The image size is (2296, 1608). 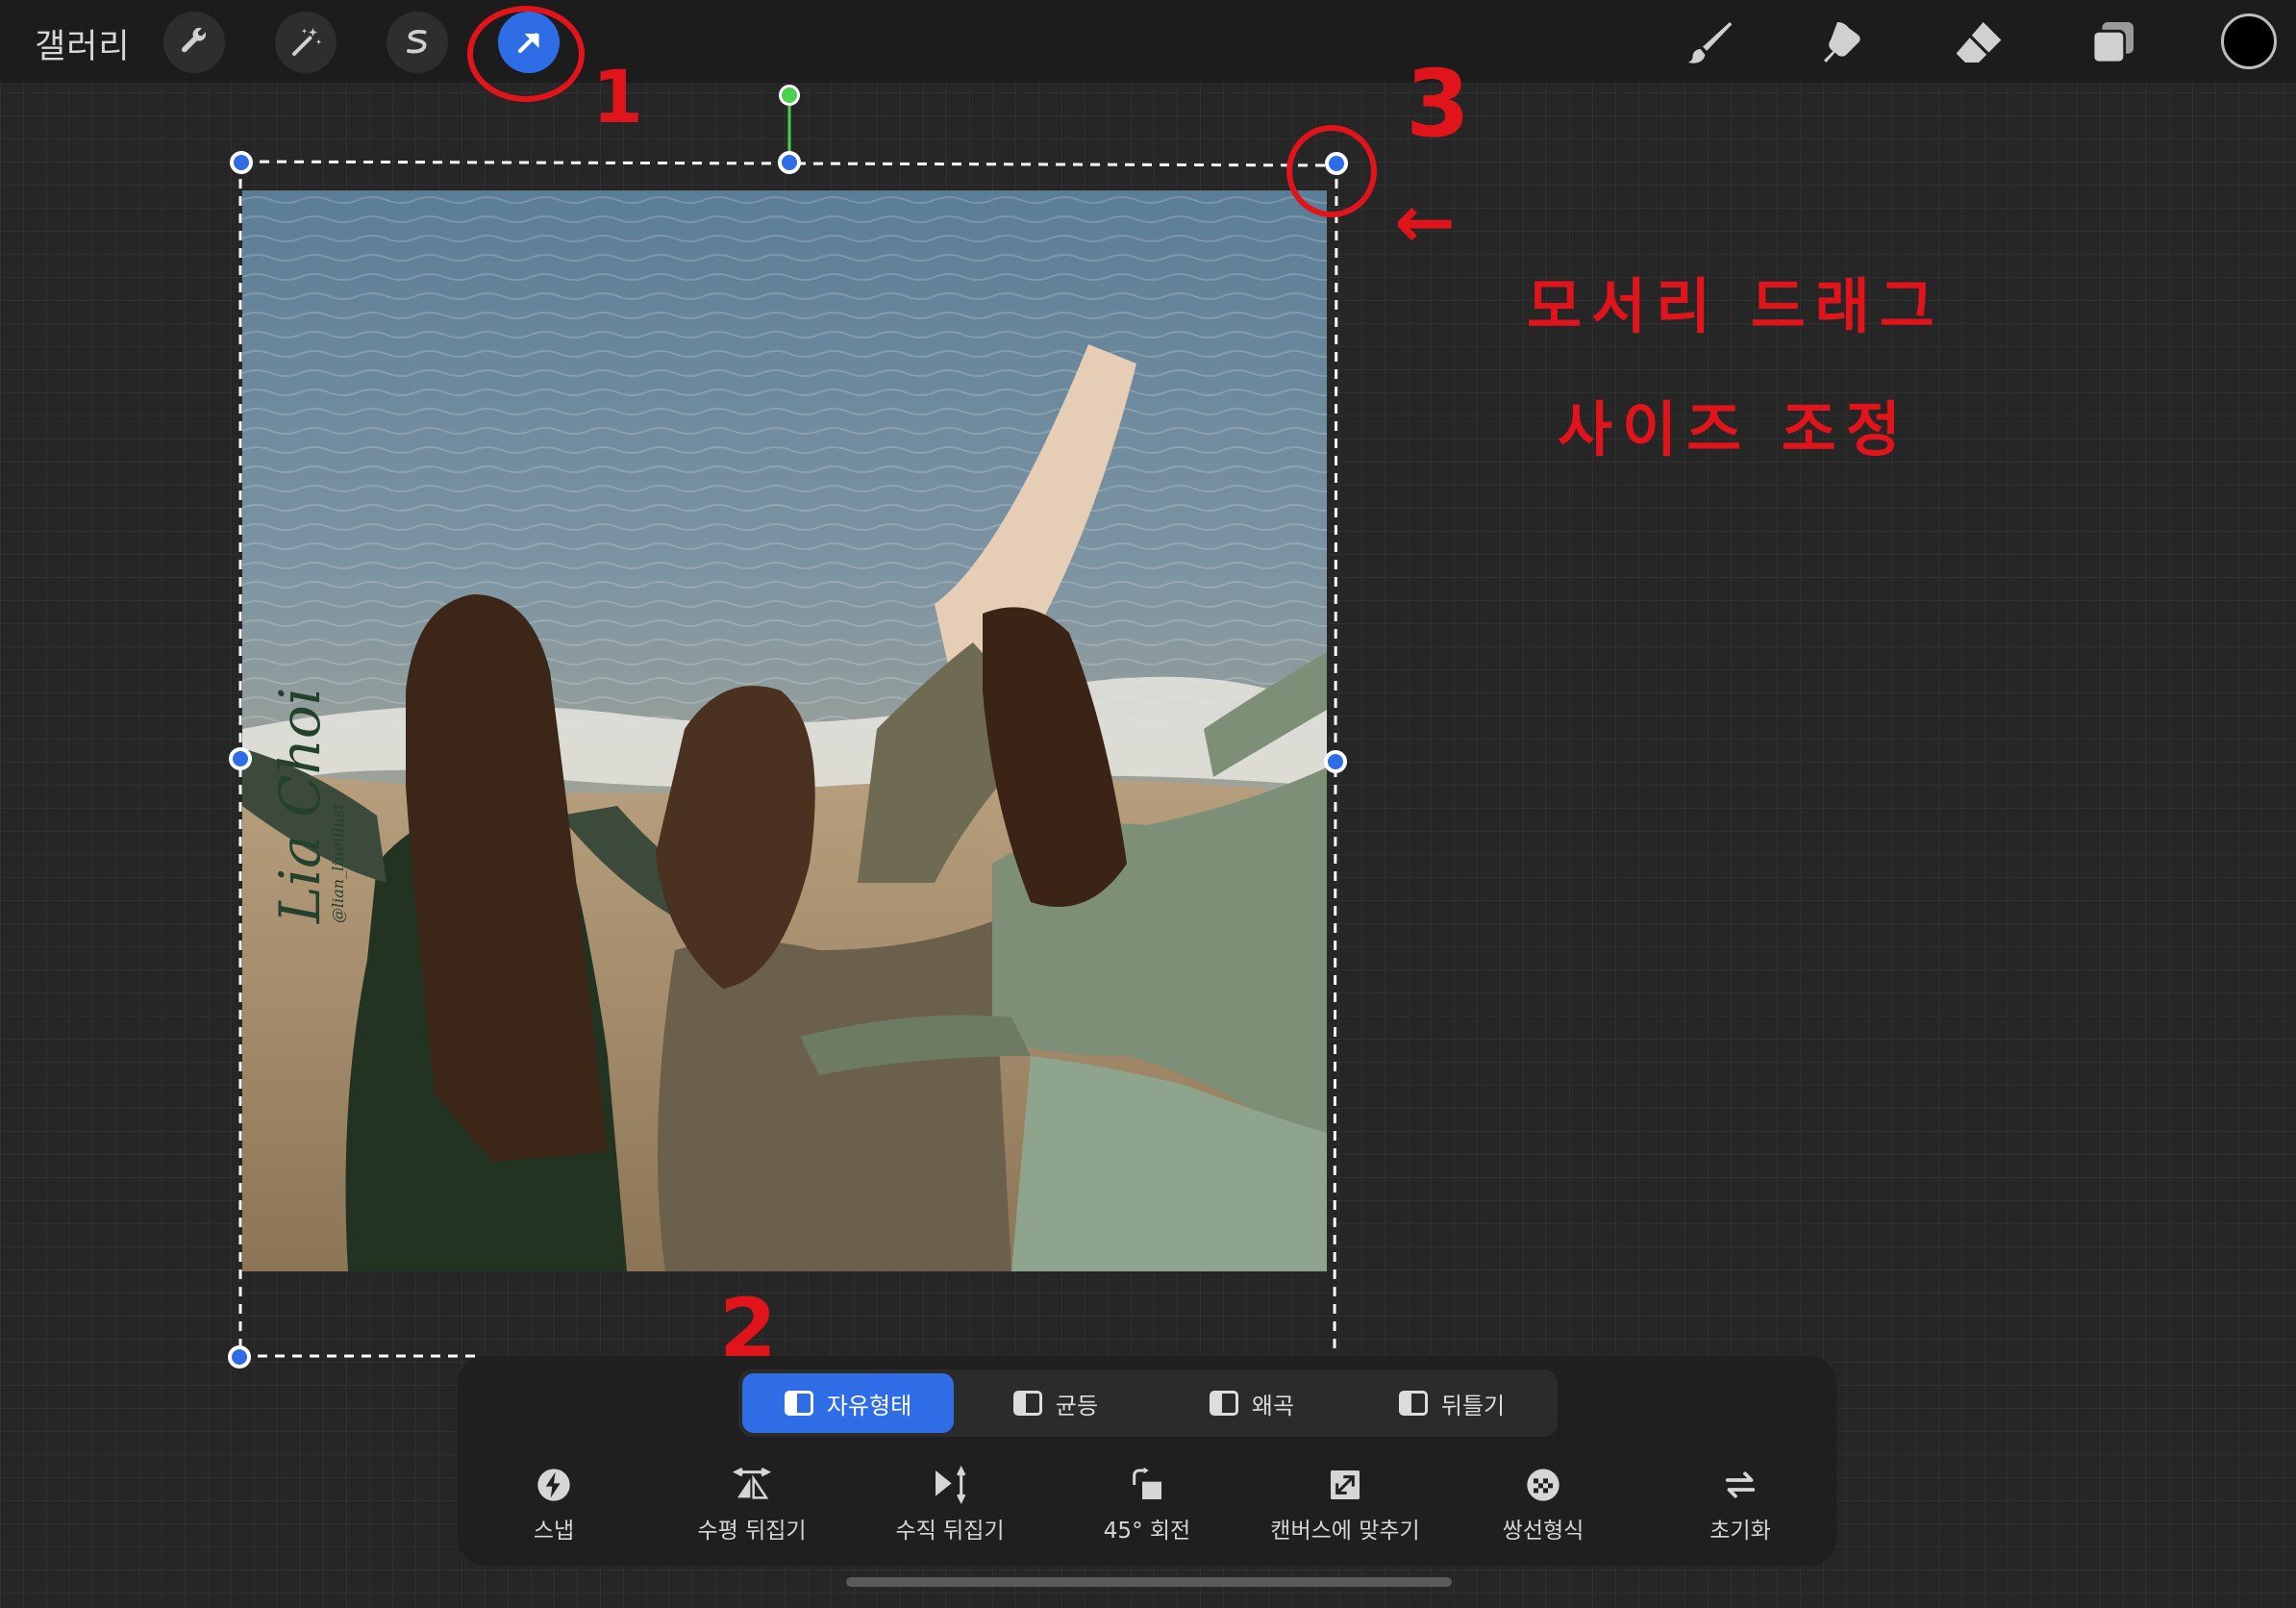 I want to click on bilinear-icon, so click(x=1543, y=1485).